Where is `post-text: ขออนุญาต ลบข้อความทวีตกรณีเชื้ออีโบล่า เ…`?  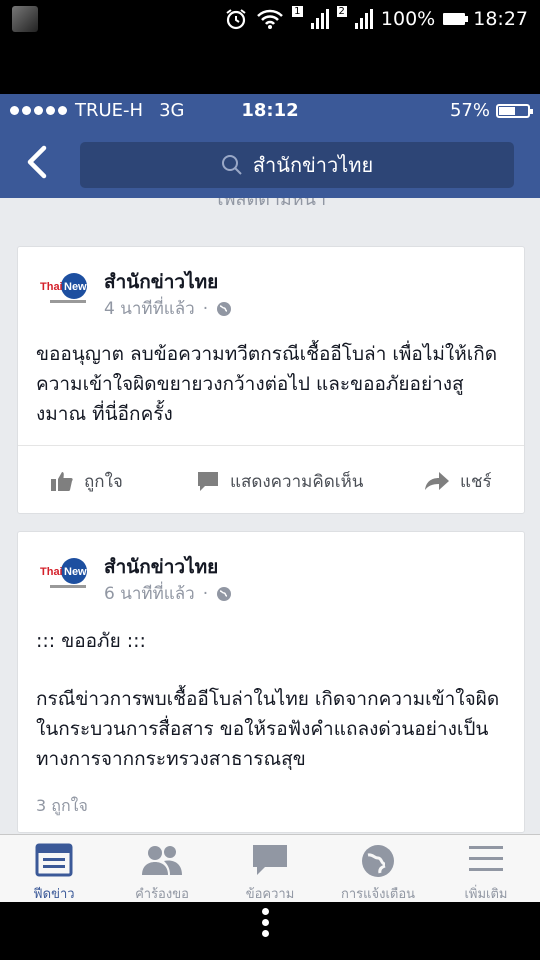
post-text: ขออนุญาต ลบข้อความทวีตกรณีเชื้ออีโบล่า เ… is located at coordinates (267, 384).